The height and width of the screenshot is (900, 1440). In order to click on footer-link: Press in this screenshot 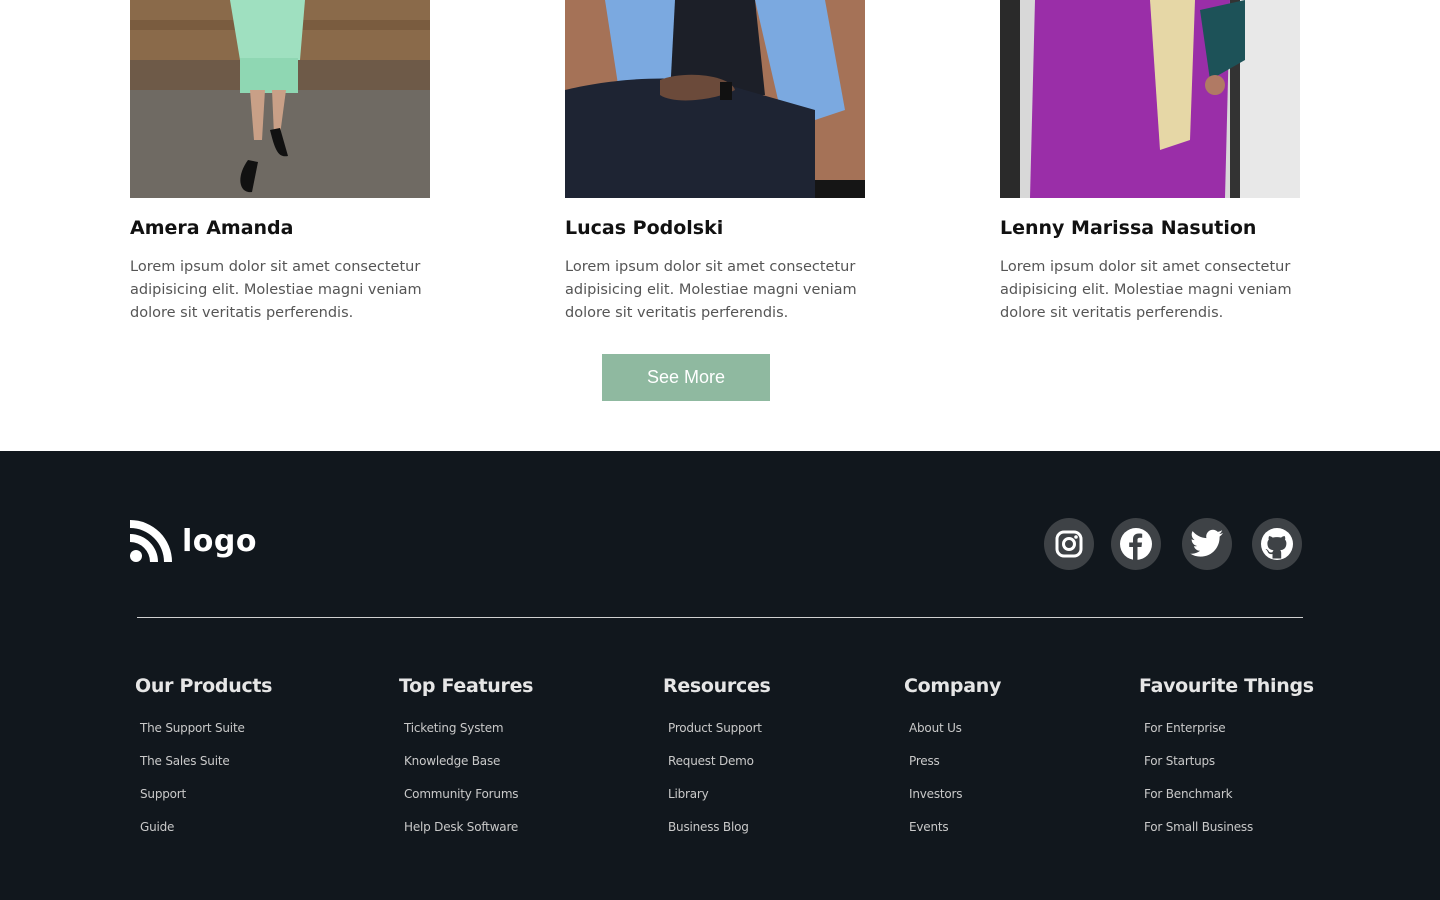, I will do `click(955, 770)`.